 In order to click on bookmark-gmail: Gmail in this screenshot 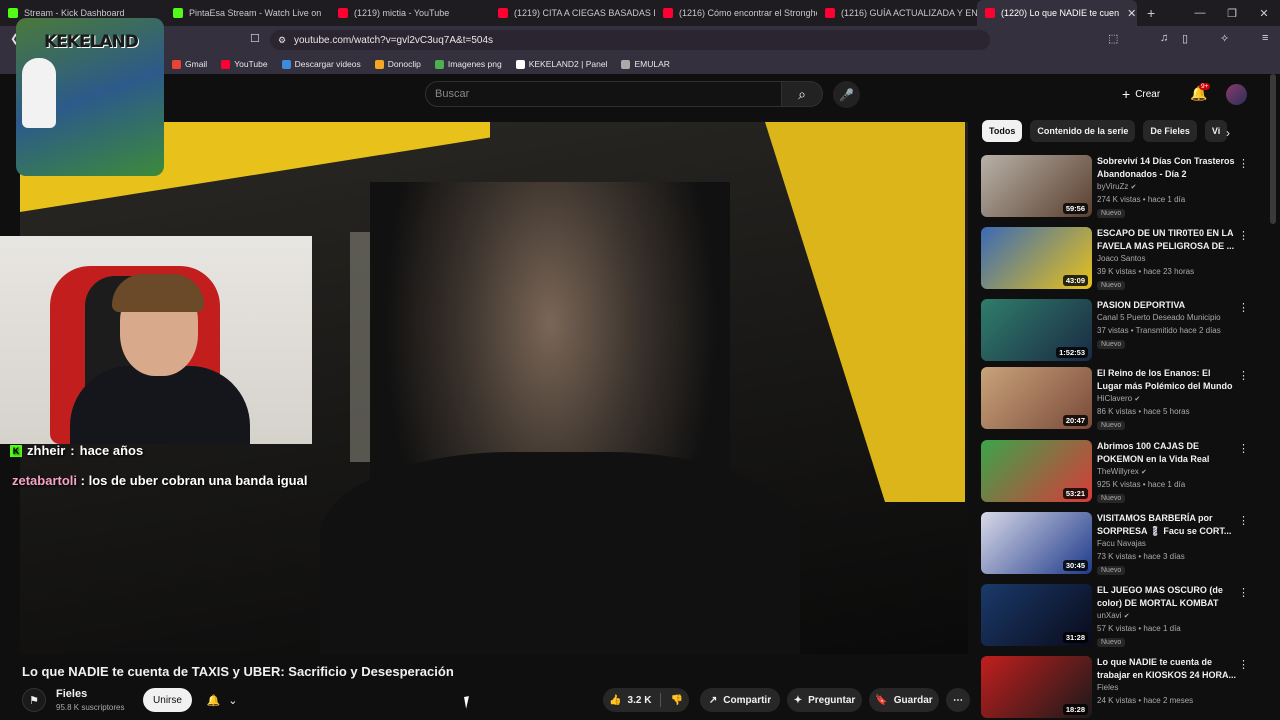, I will do `click(189, 64)`.